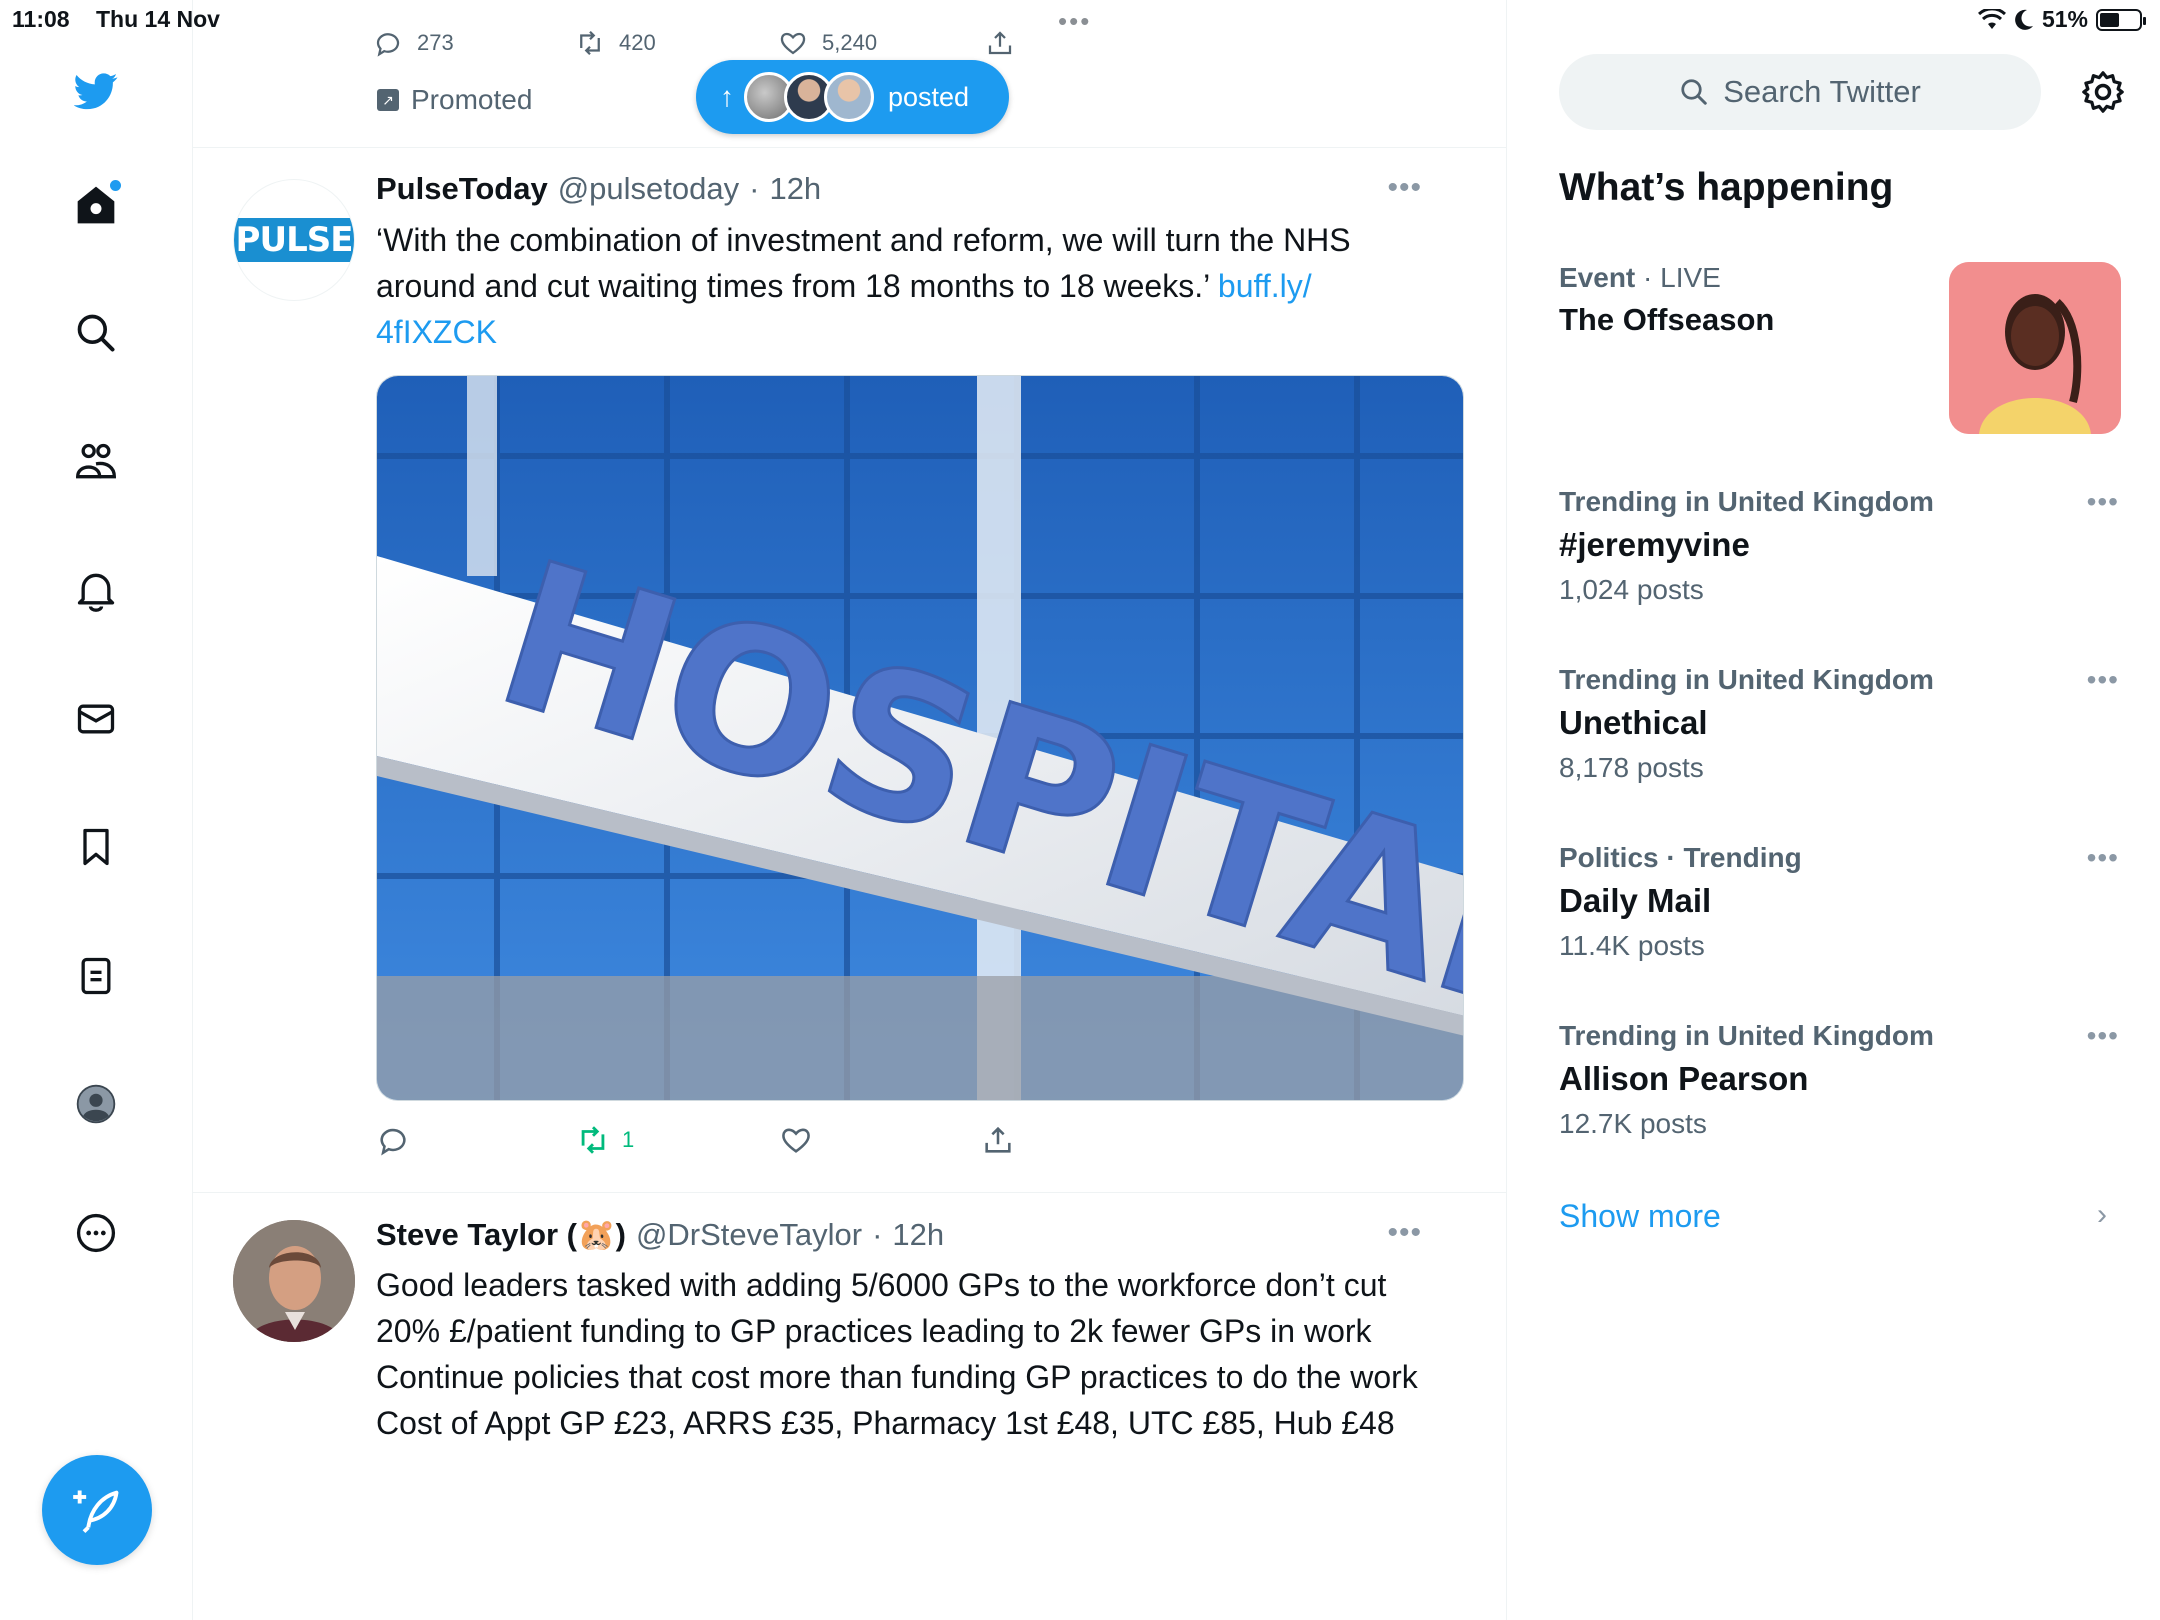  Describe the element at coordinates (727, 96) in the screenshot. I see `arrow-up-icon: ↑` at that location.